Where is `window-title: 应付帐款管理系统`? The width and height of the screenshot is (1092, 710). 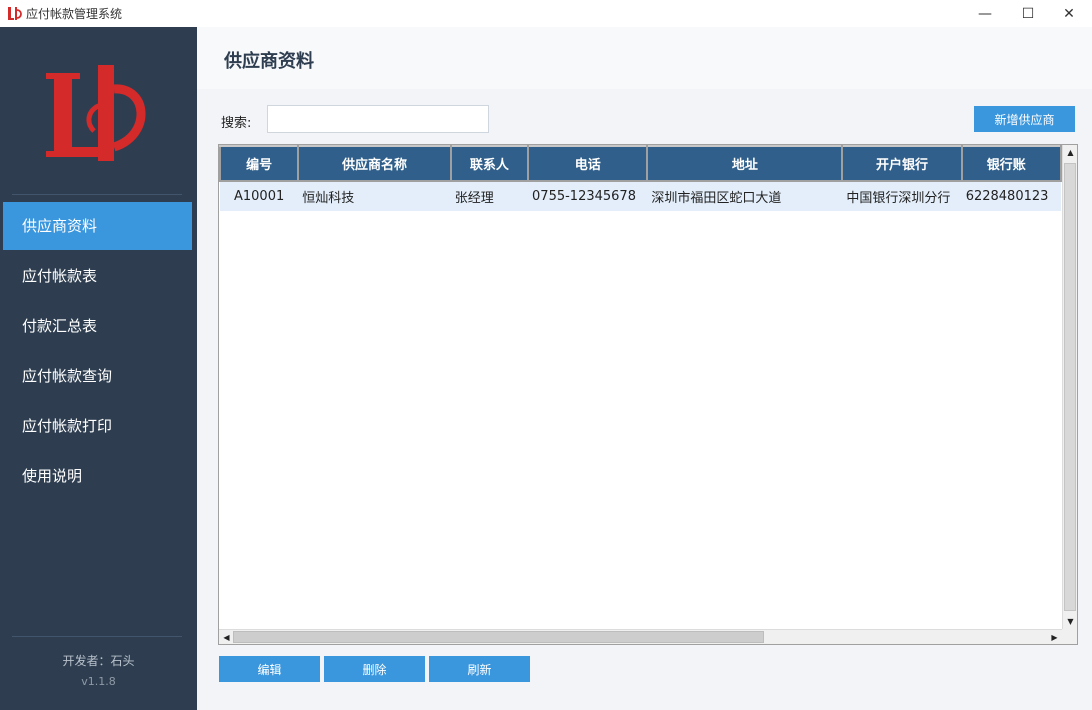 window-title: 应付帐款管理系统 is located at coordinates (74, 14).